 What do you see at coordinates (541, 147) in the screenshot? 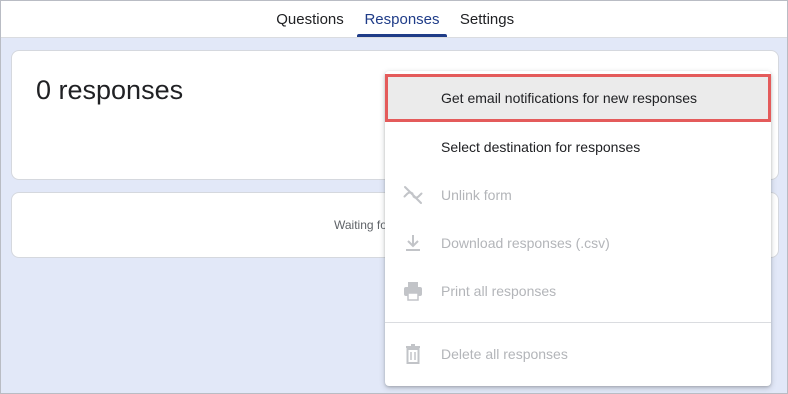
I see `menu-item-label: Select destination for responses` at bounding box center [541, 147].